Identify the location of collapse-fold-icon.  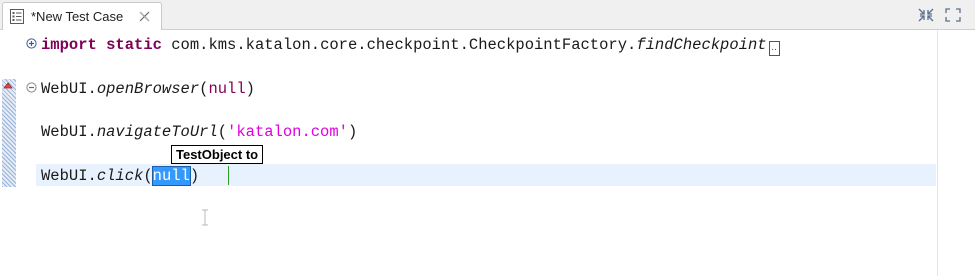
(31, 87).